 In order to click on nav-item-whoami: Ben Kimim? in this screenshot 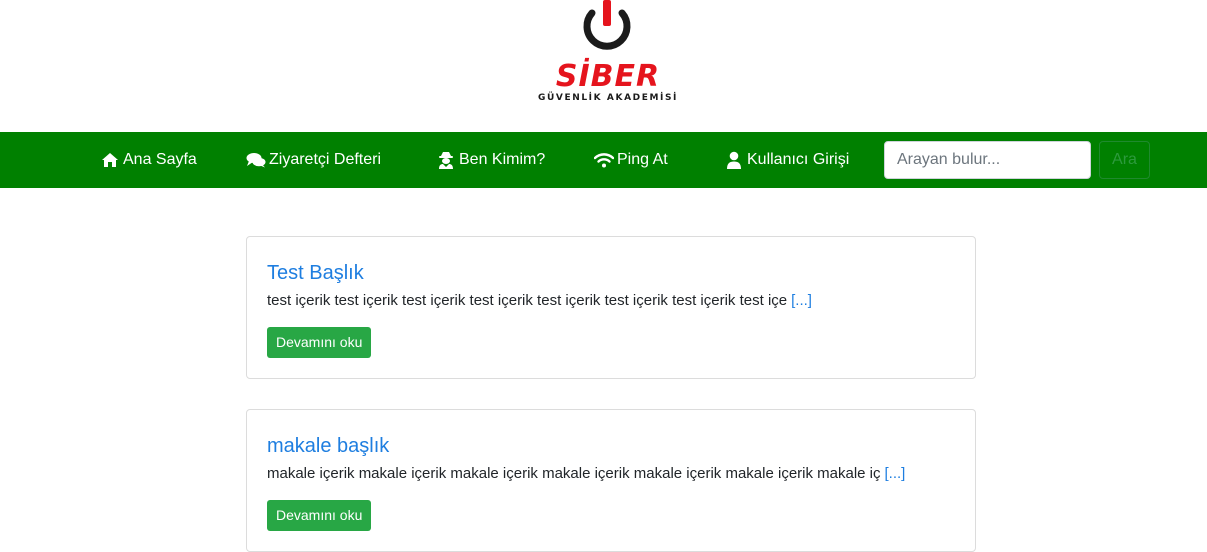, I will do `click(490, 160)`.